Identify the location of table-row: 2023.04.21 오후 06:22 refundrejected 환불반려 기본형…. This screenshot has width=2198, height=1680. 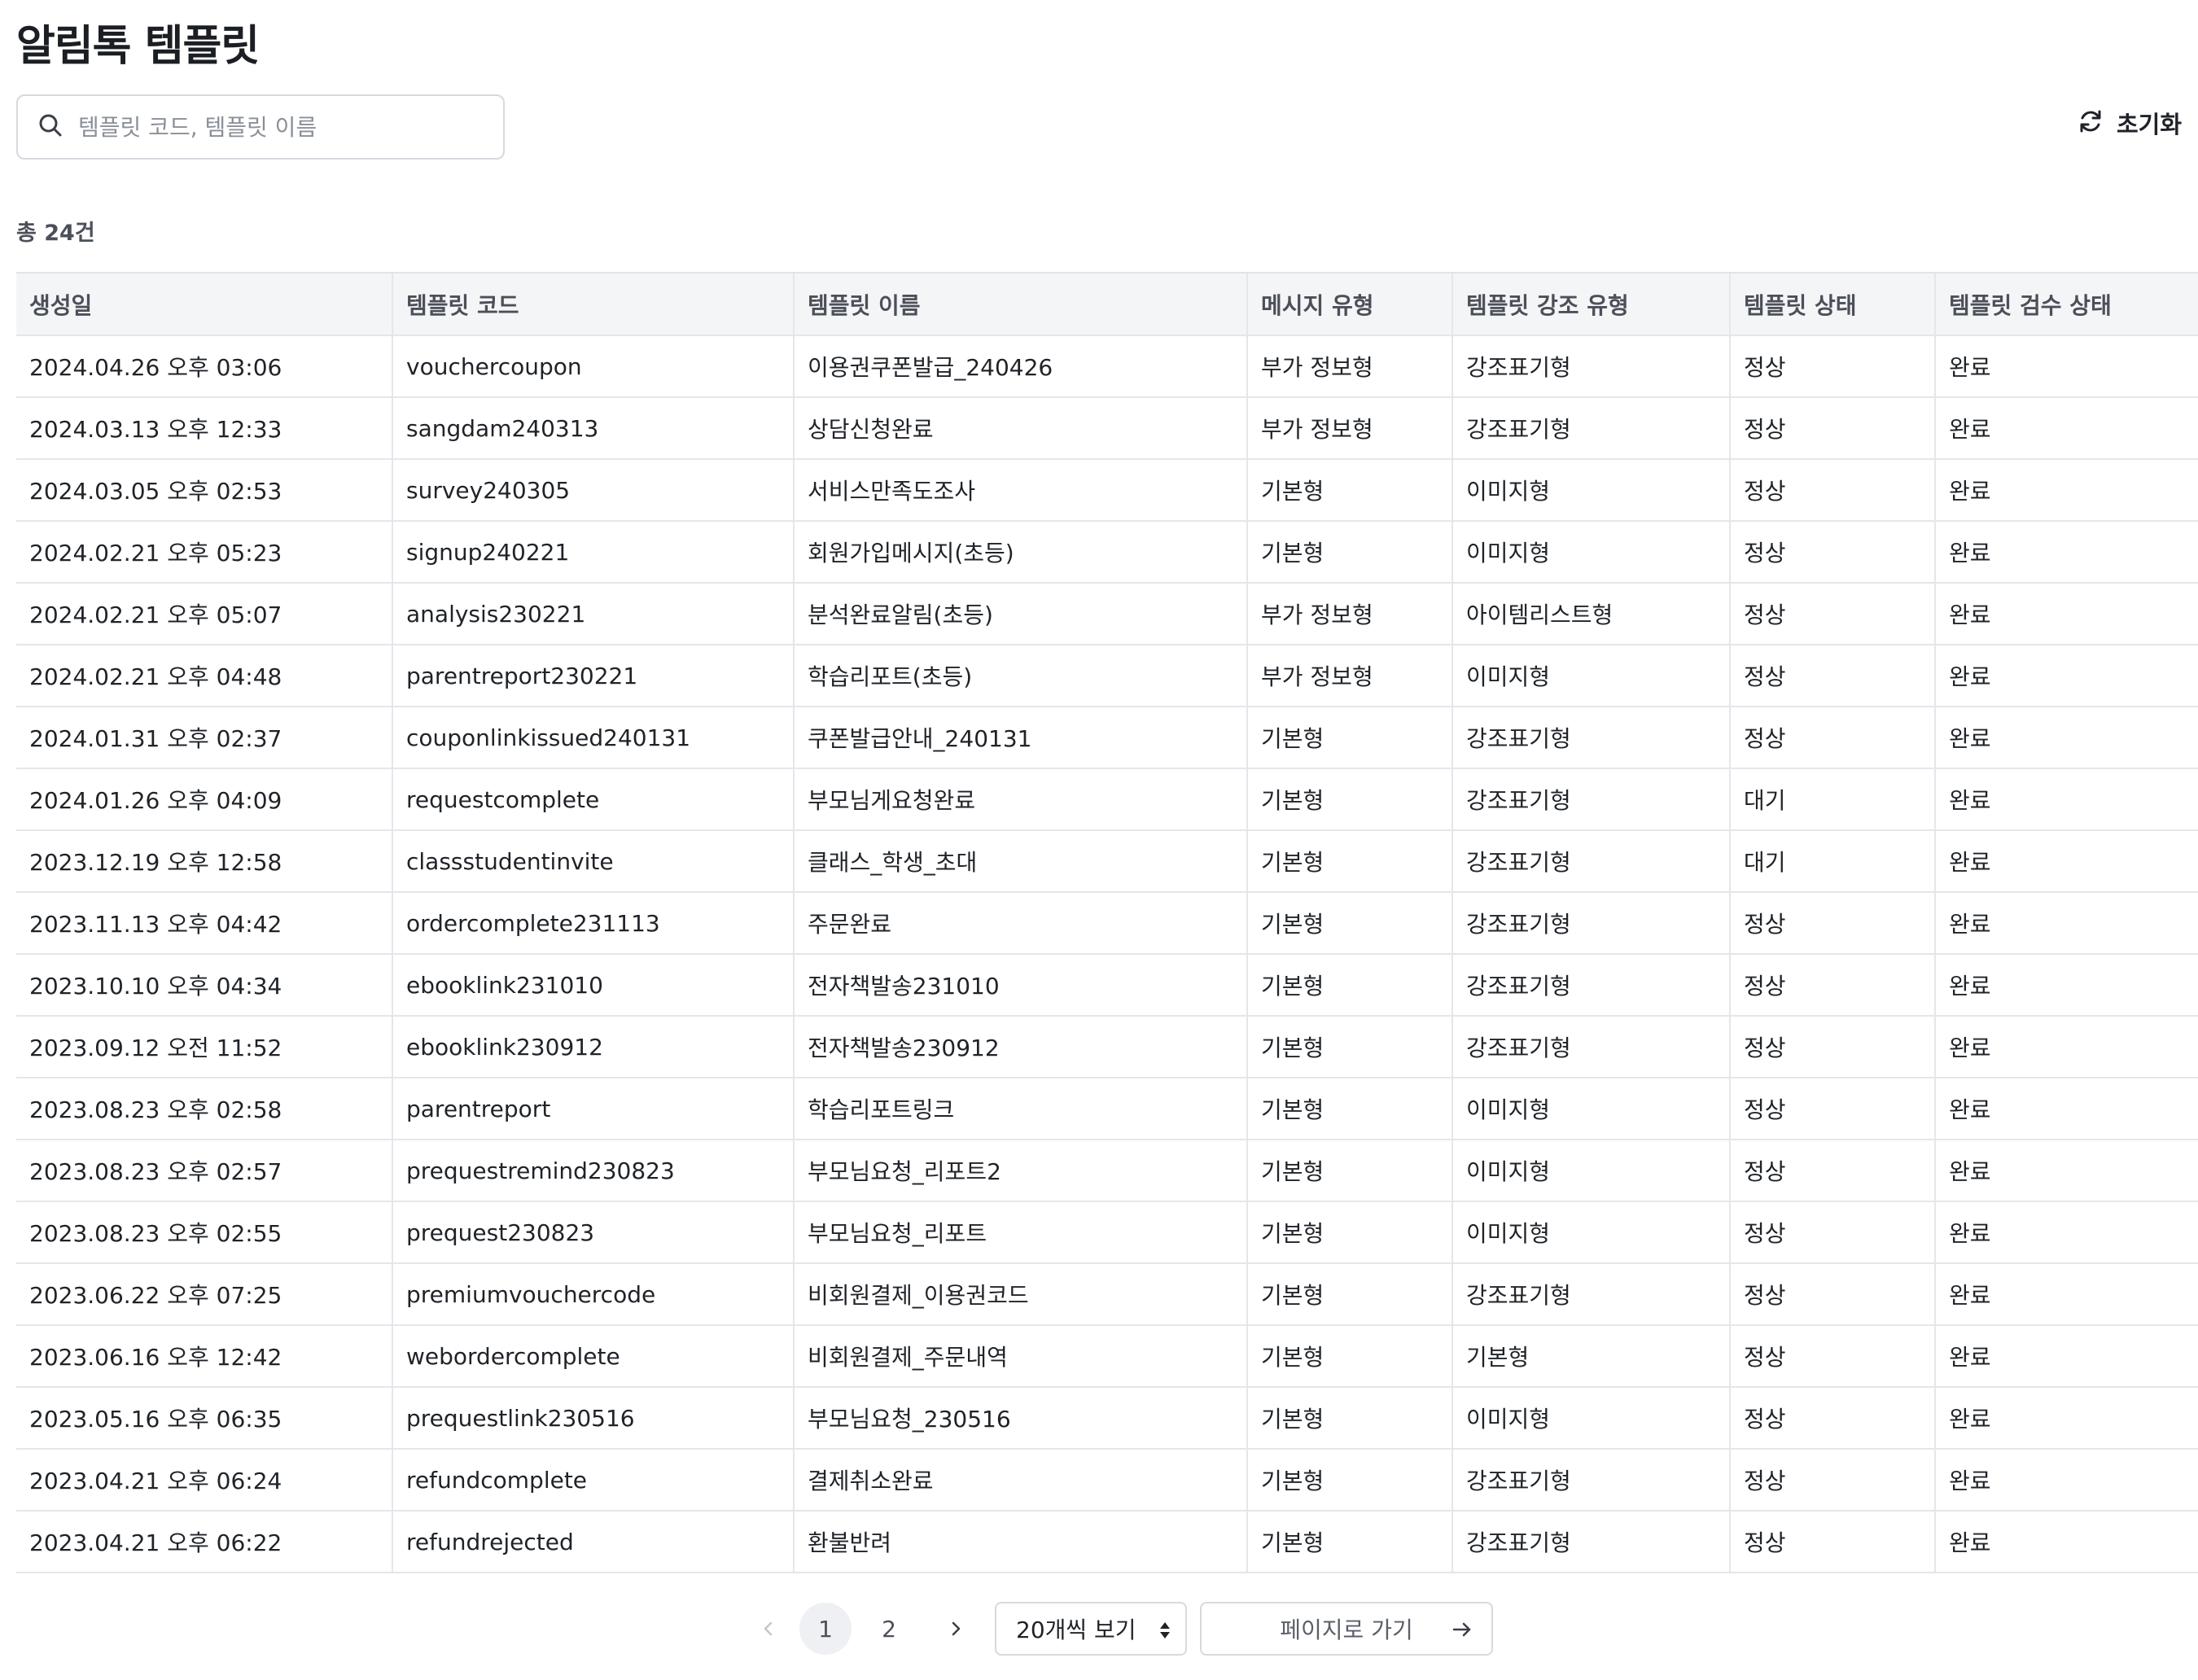
(1107, 1542).